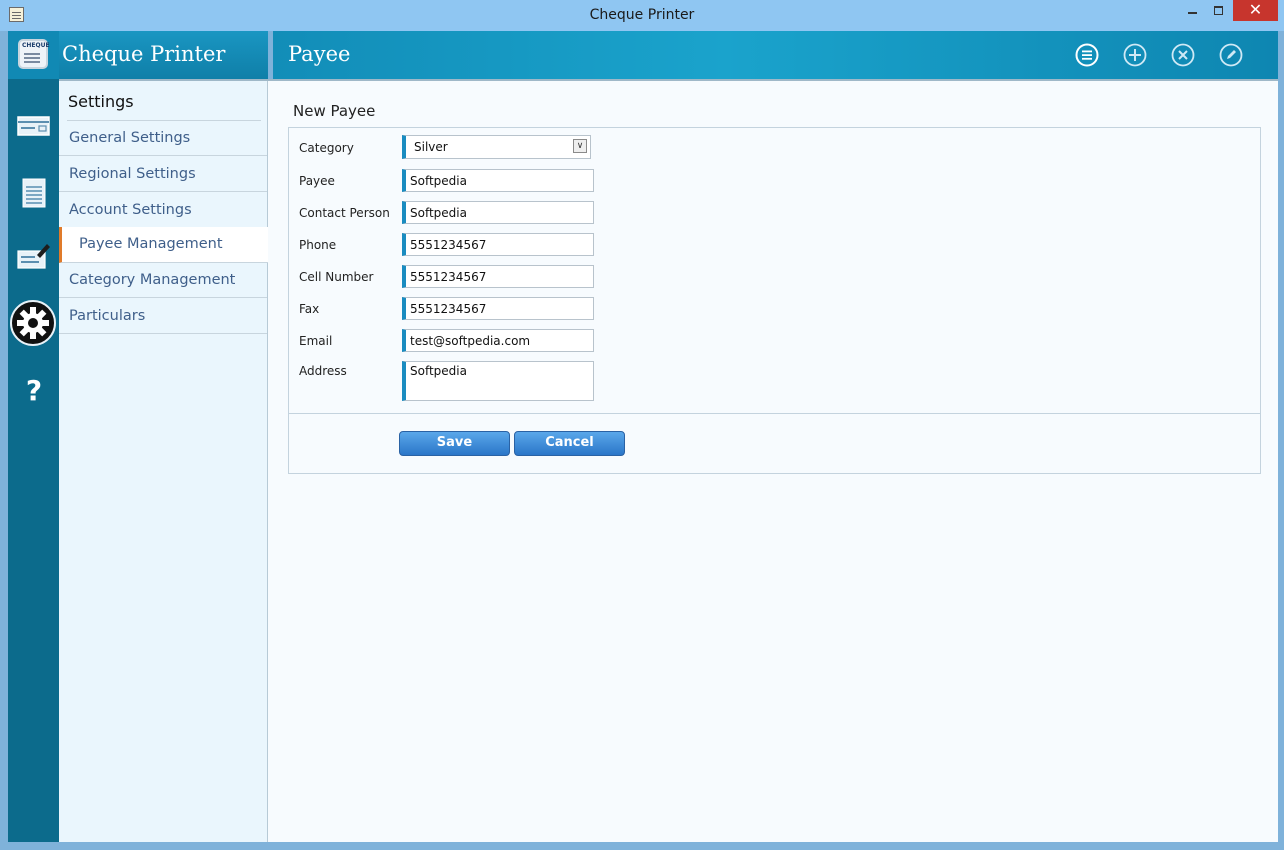  I want to click on left-nav-rail: CHEQUE ?, so click(33, 436).